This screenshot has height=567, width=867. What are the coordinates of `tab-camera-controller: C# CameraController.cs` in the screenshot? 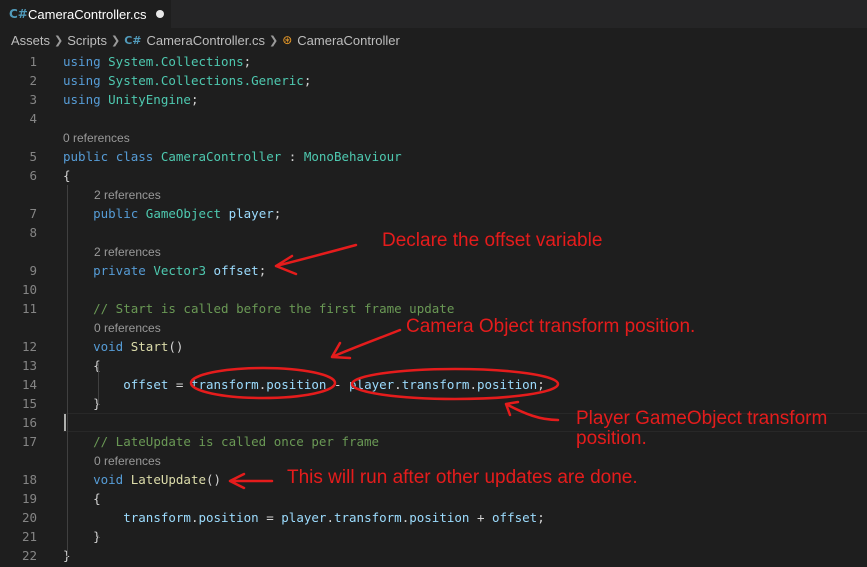 It's located at (85, 14).